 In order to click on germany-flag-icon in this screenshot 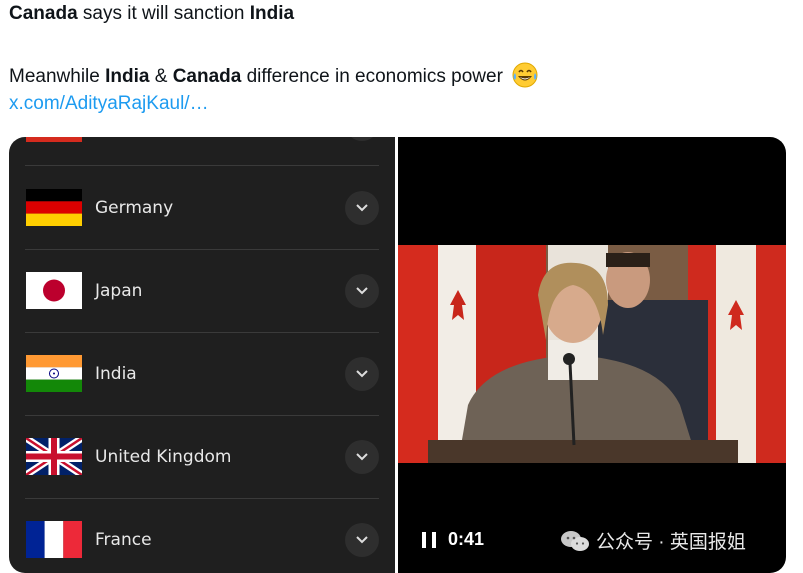, I will do `click(54, 207)`.